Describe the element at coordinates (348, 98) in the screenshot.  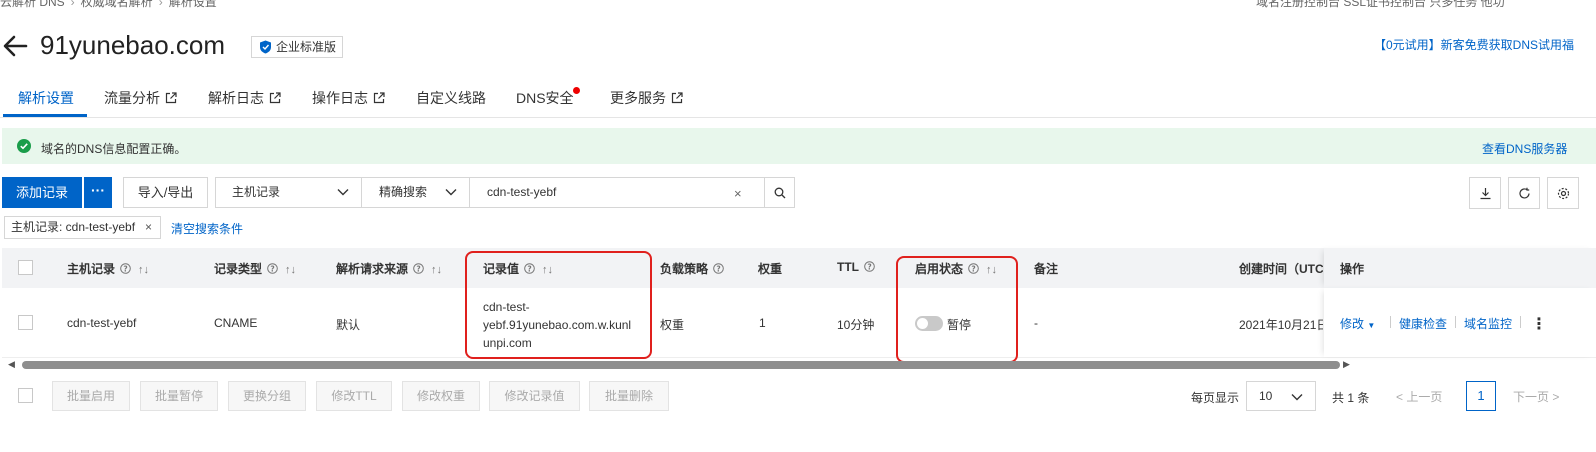
I see `tab-operation-log: 操作日志` at that location.